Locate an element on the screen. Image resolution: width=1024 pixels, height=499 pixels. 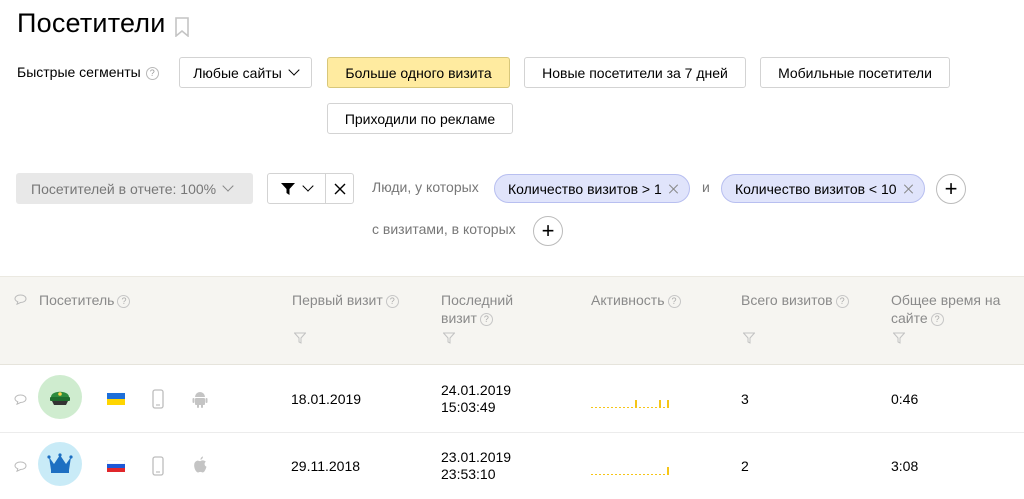
column-visitor: Посетитель? is located at coordinates (85, 300).